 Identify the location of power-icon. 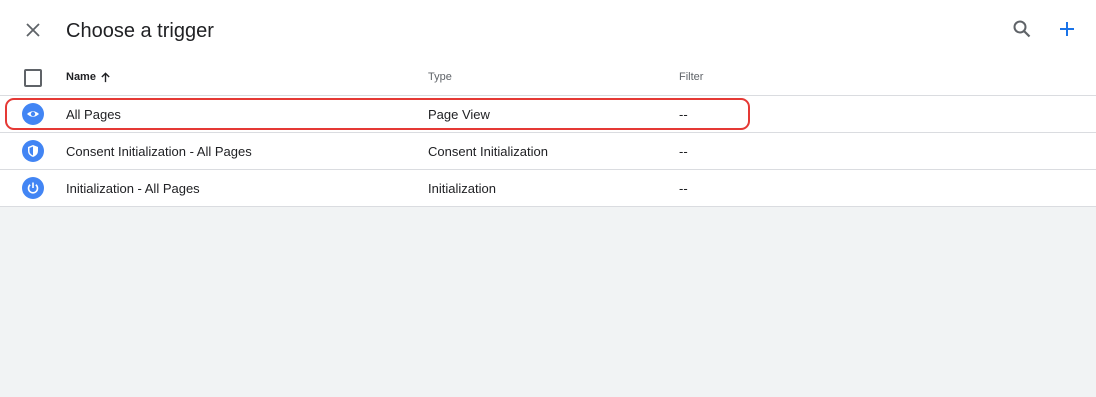
(33, 188).